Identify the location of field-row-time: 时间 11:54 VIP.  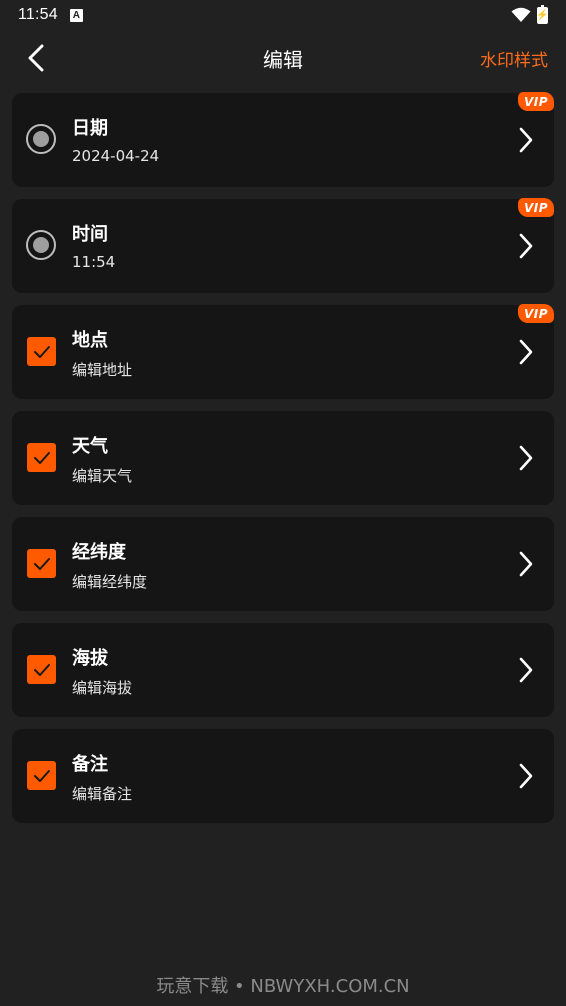
(283, 245).